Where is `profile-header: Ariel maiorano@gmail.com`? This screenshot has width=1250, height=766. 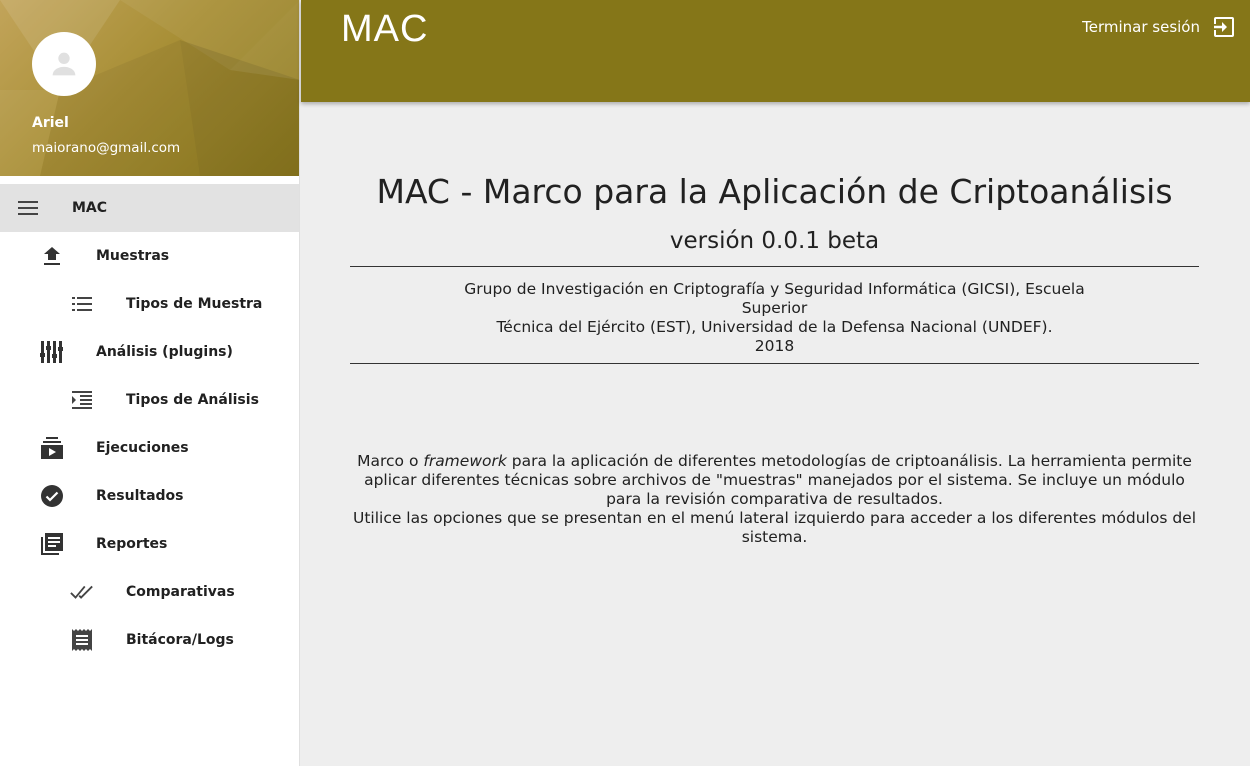
profile-header: Ariel maiorano@gmail.com is located at coordinates (149, 88).